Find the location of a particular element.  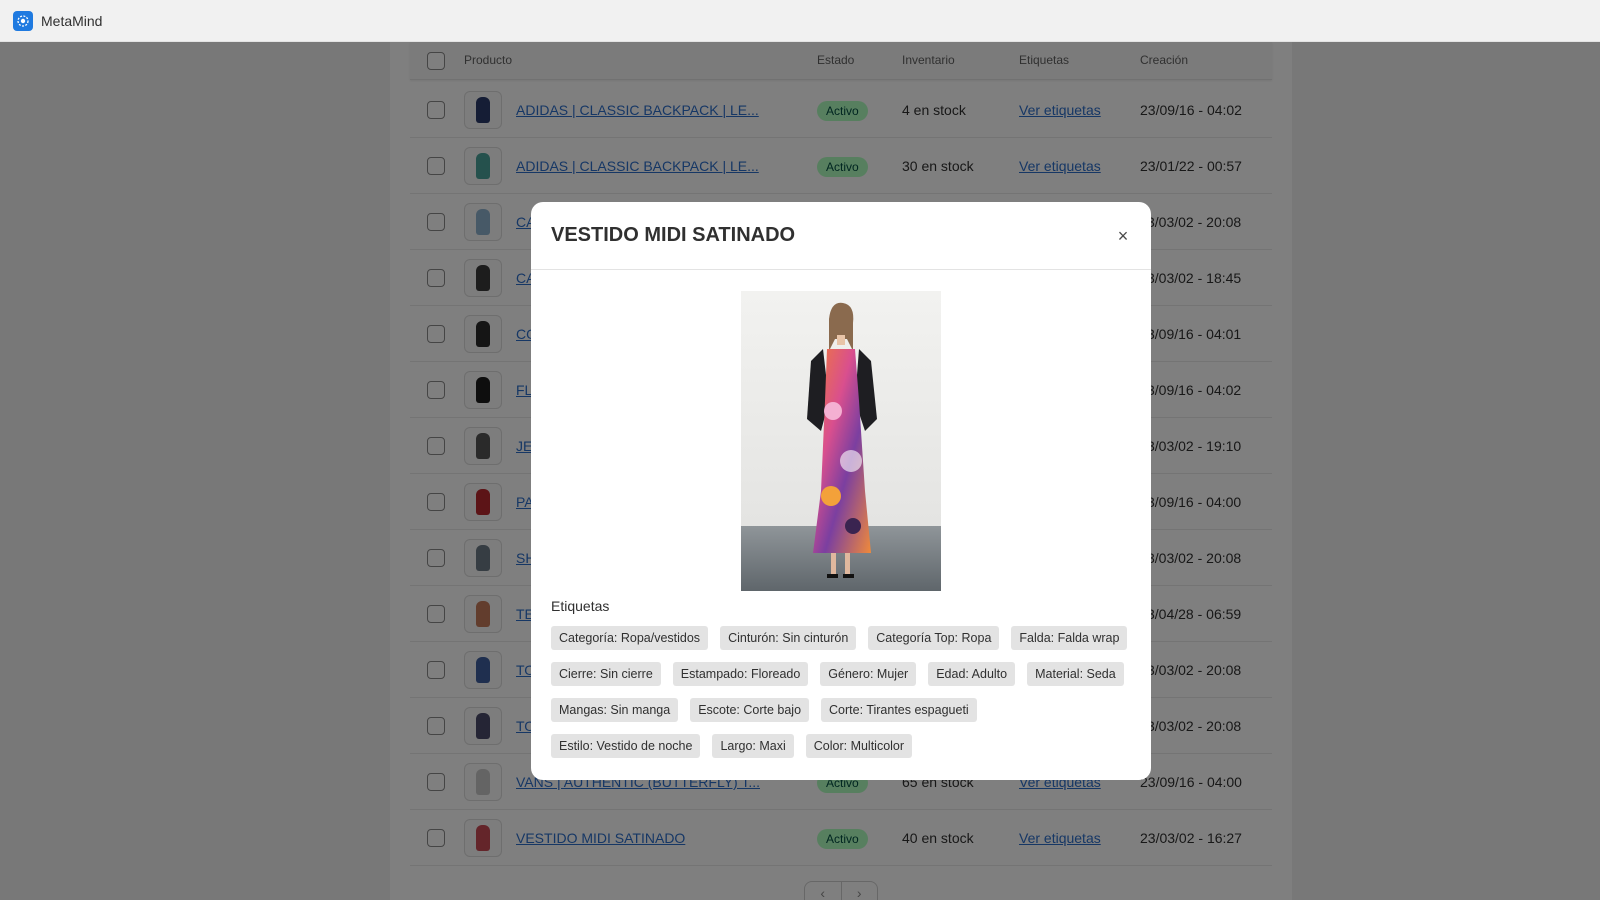

metamind-logo-icon is located at coordinates (23, 20).